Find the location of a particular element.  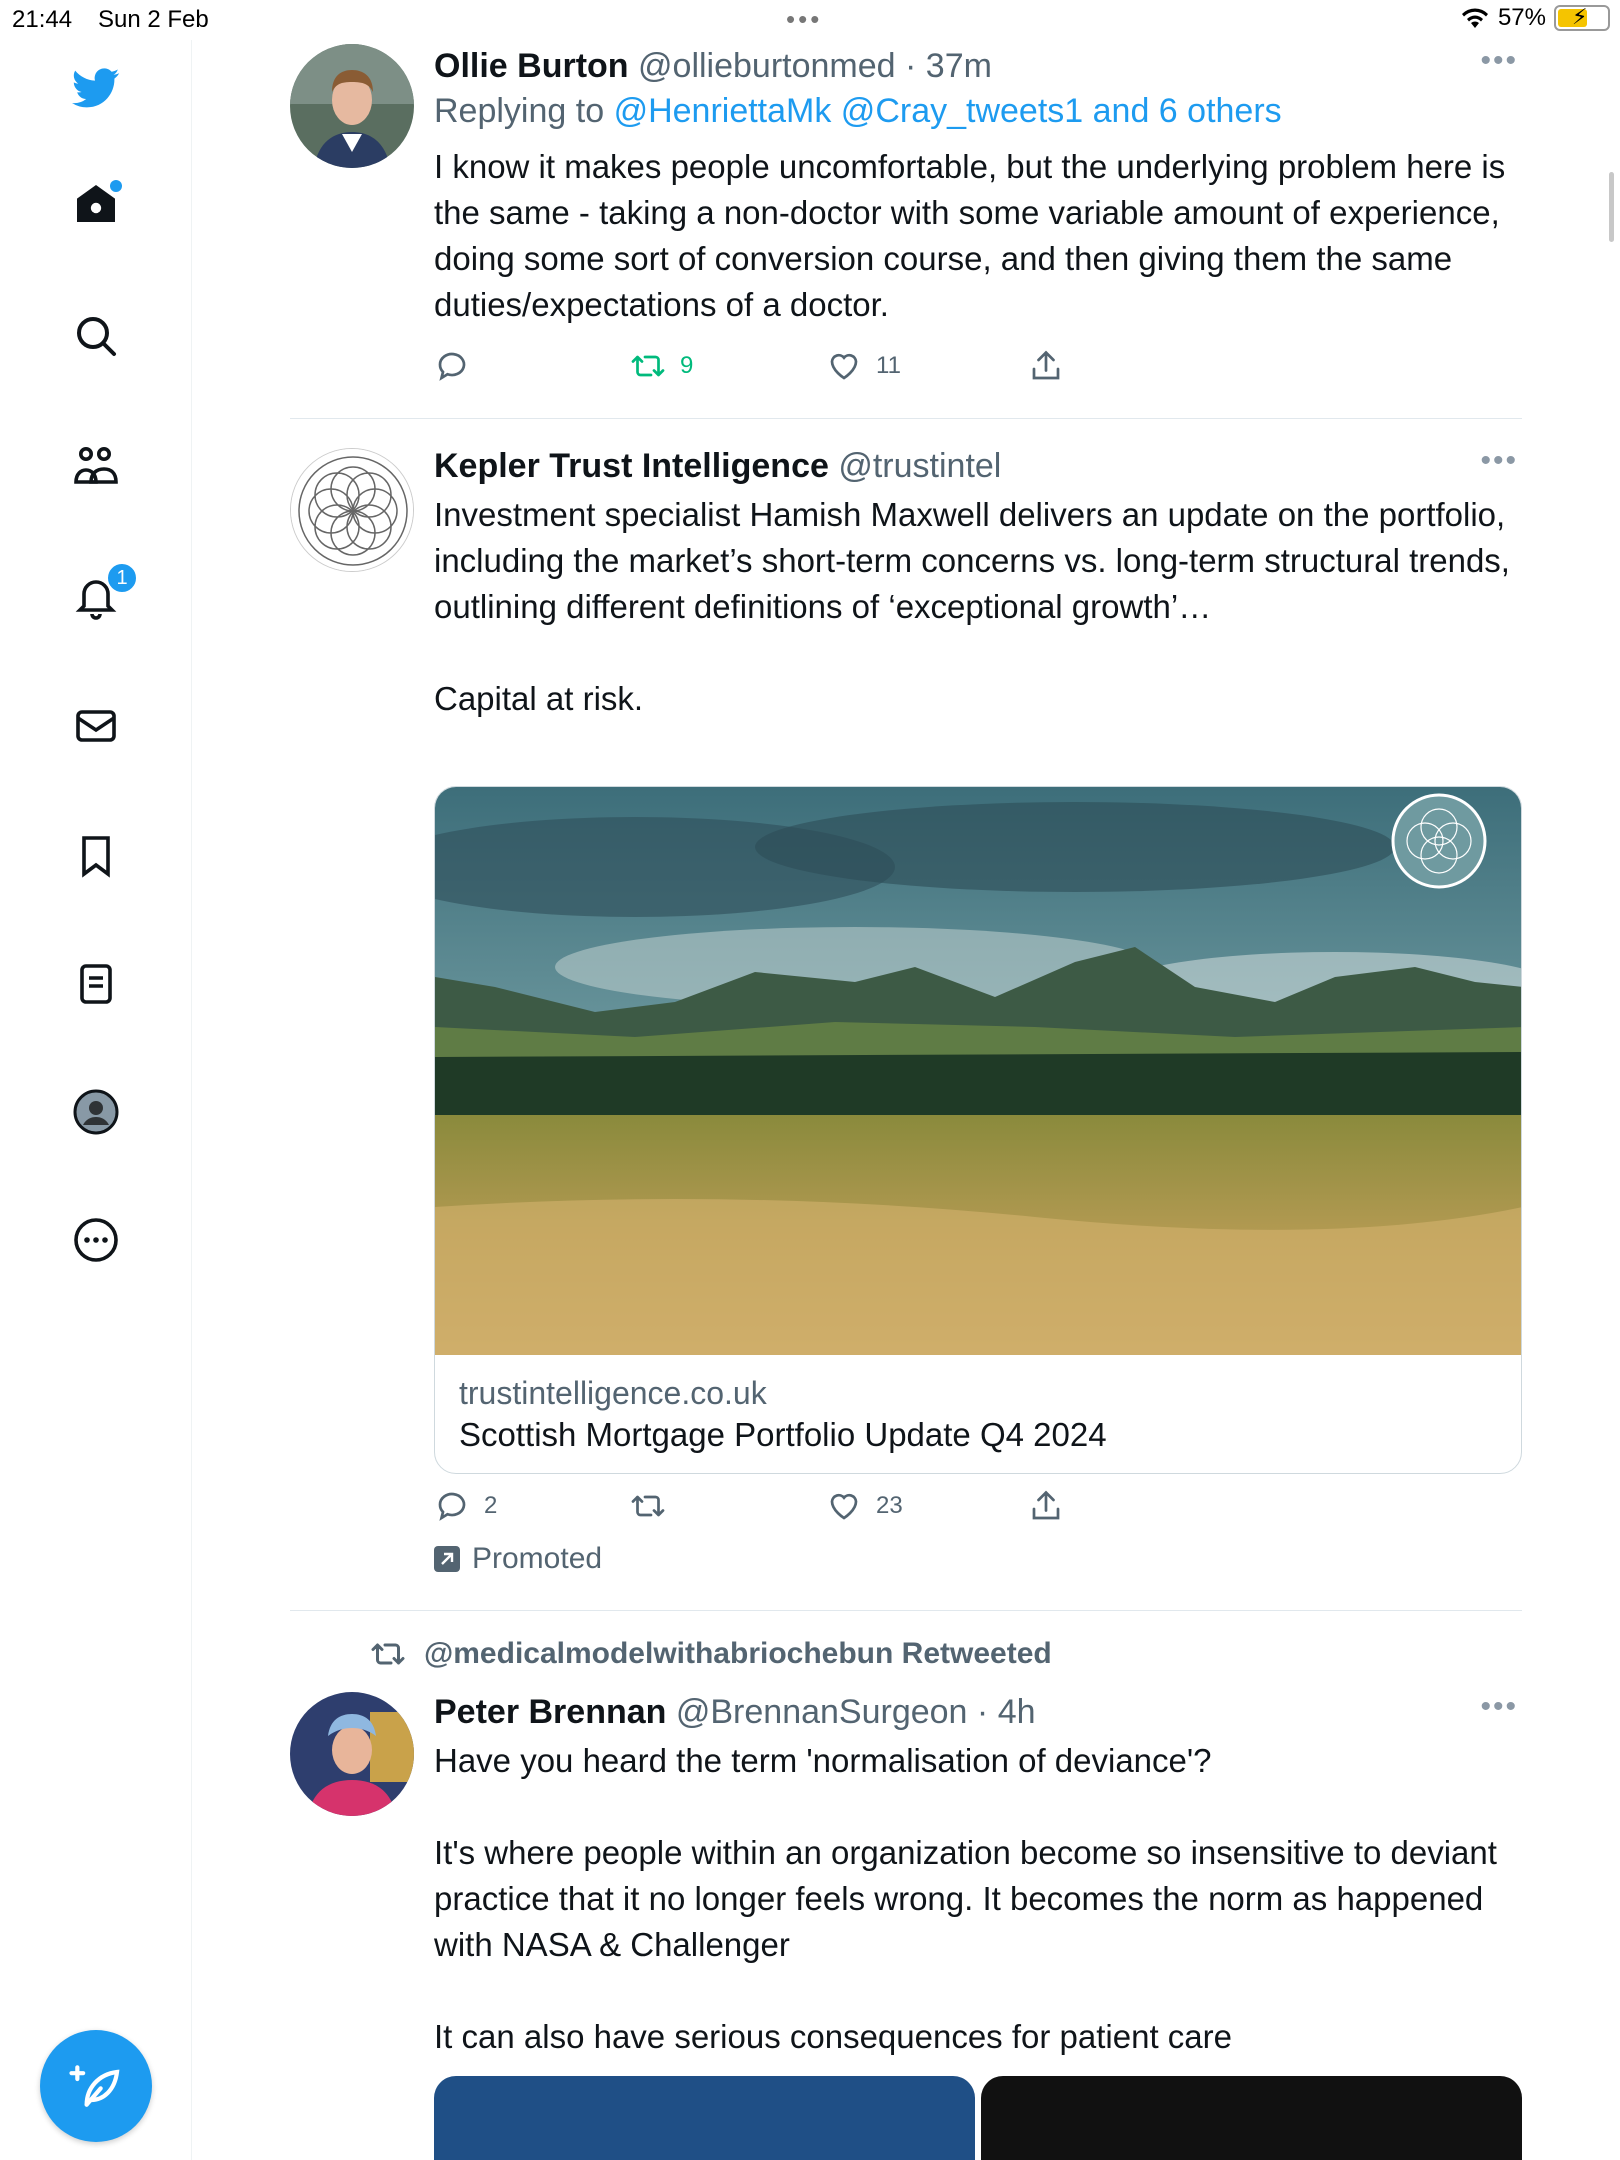

status-bar: 21:44 Sun 2 Feb ••• 57% ⚡ is located at coordinates (810, 20).